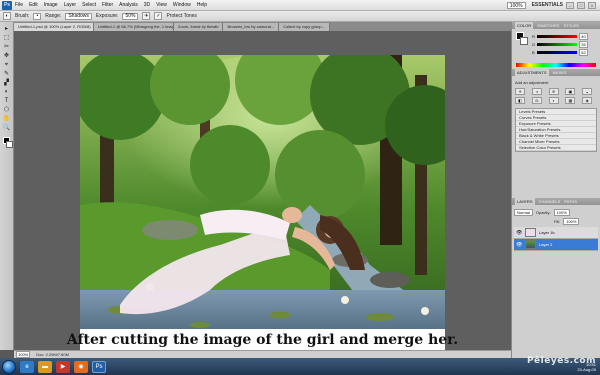  What do you see at coordinates (560, 72) in the screenshot?
I see `tab-masks: MASKS` at bounding box center [560, 72].